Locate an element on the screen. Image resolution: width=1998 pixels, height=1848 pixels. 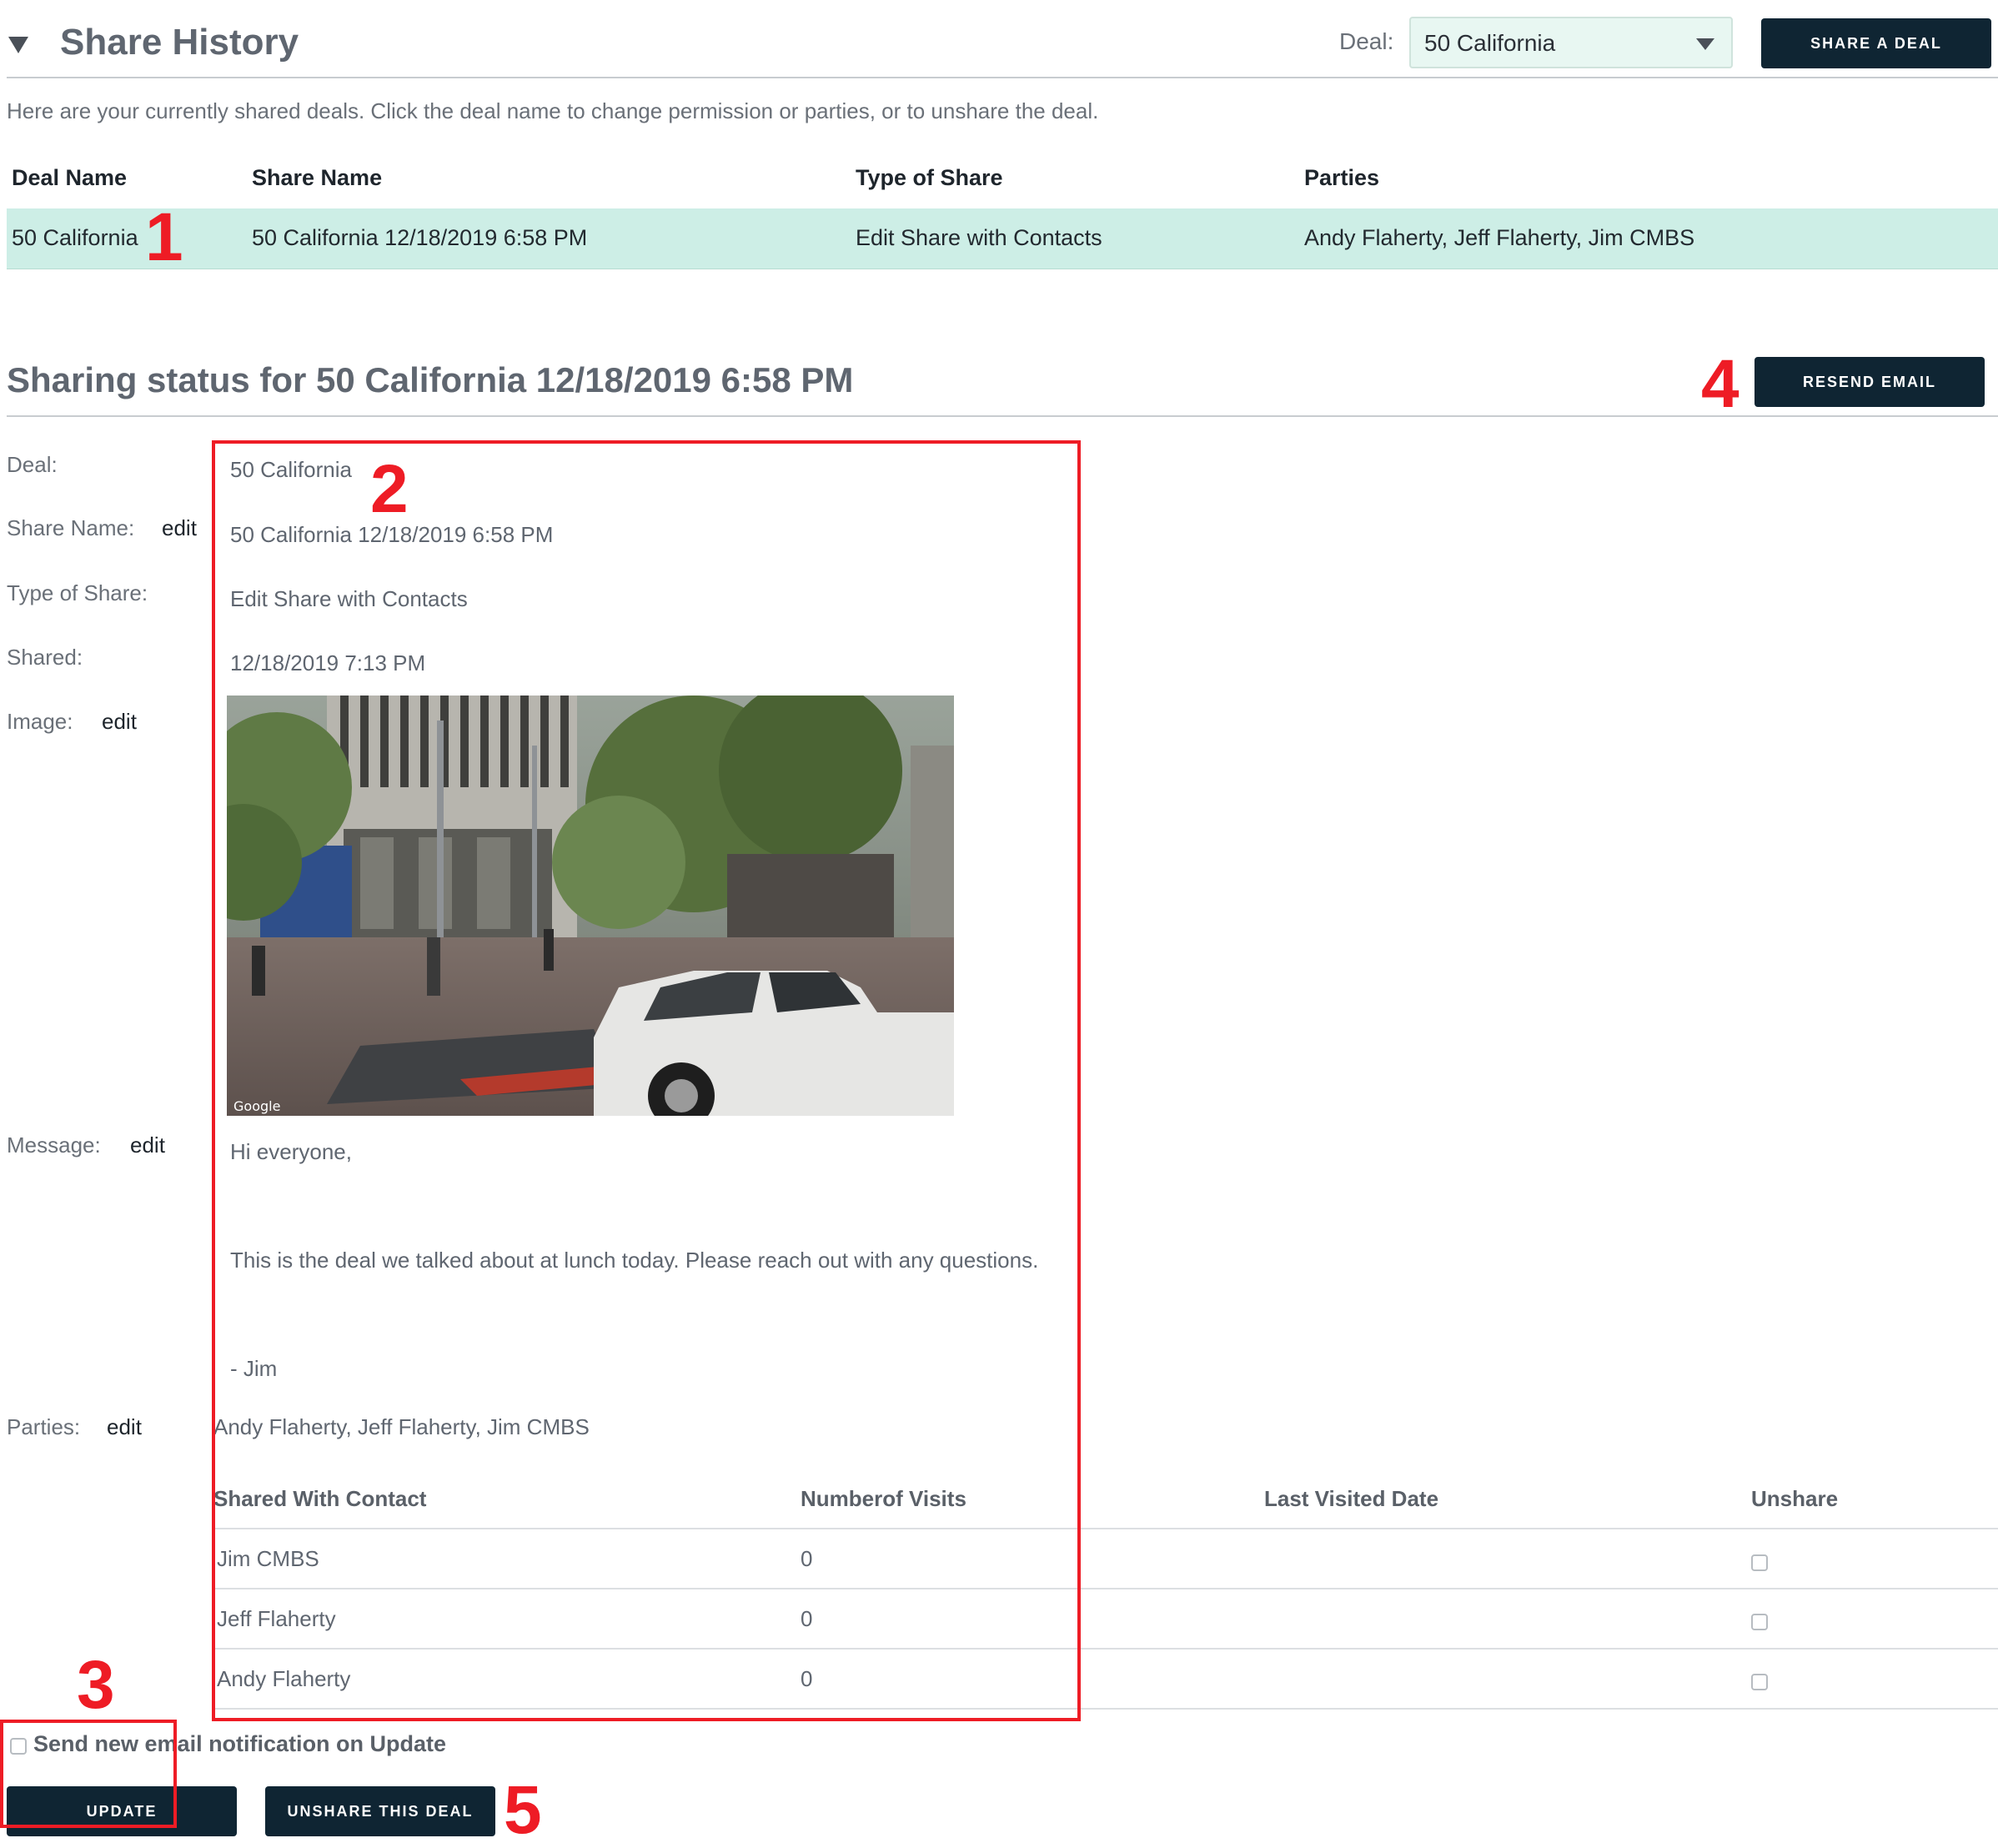
deal-select-value: 50 California is located at coordinates (1490, 43).